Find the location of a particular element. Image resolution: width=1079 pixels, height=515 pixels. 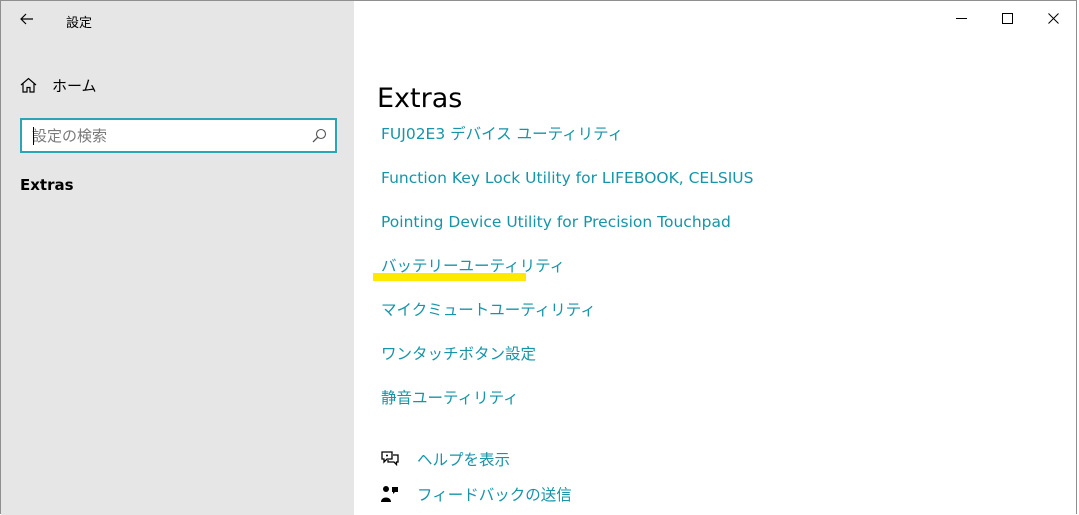

send-feedback-link: フィードバックの送信 is located at coordinates (476, 494).